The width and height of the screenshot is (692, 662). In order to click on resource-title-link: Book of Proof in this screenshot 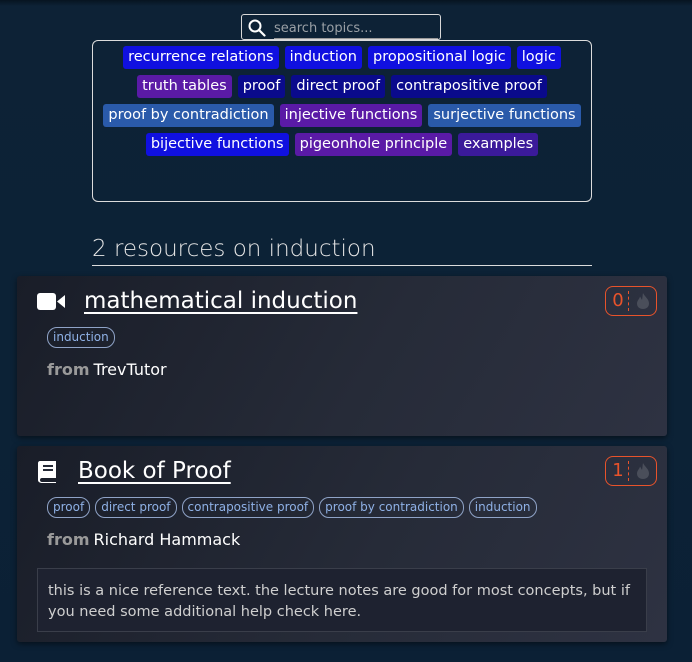, I will do `click(154, 471)`.